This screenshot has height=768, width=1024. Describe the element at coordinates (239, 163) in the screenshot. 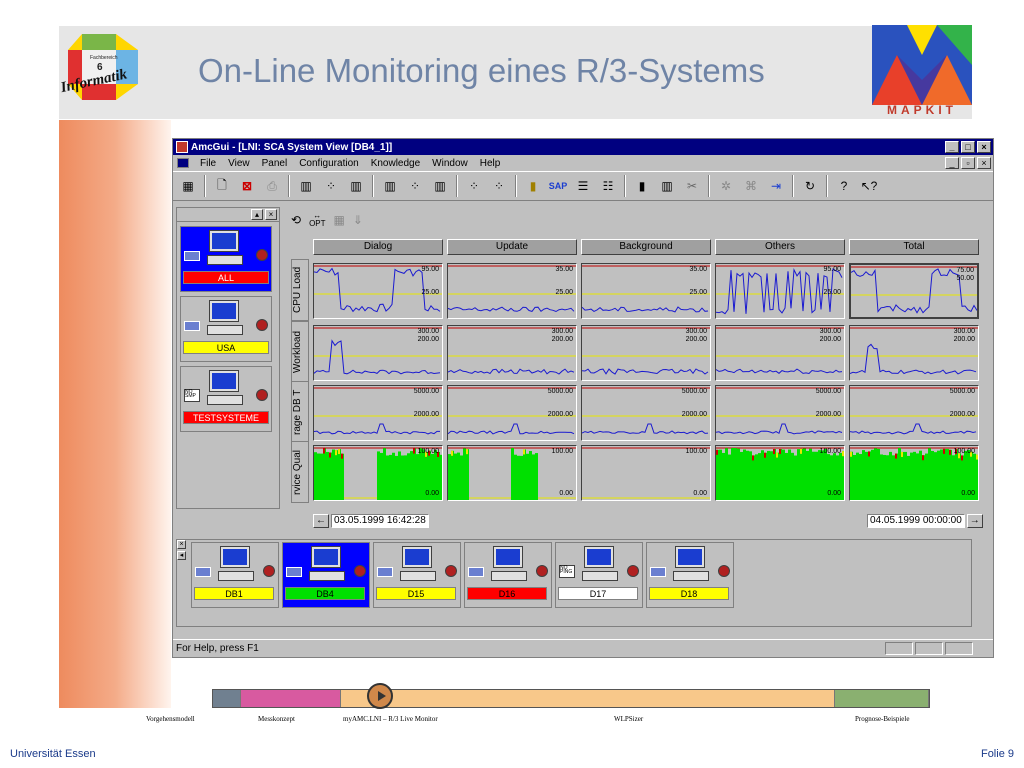

I see `menu-view: View` at that location.